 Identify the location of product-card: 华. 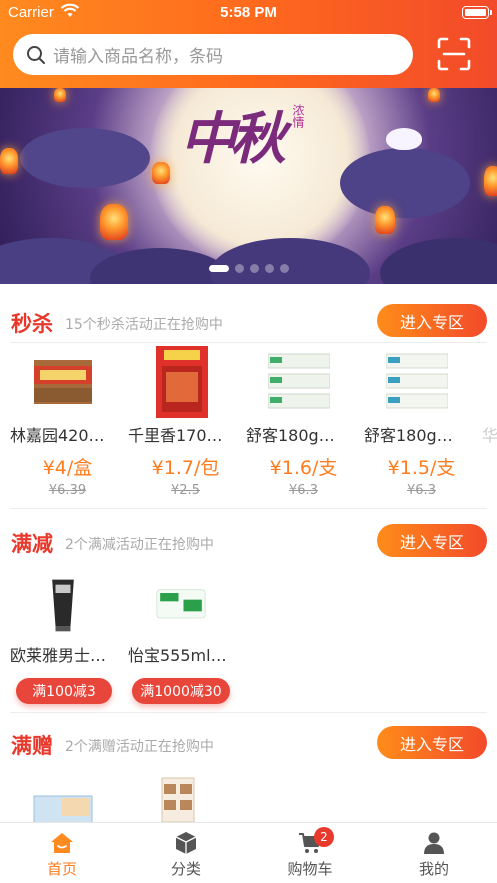
(489, 426).